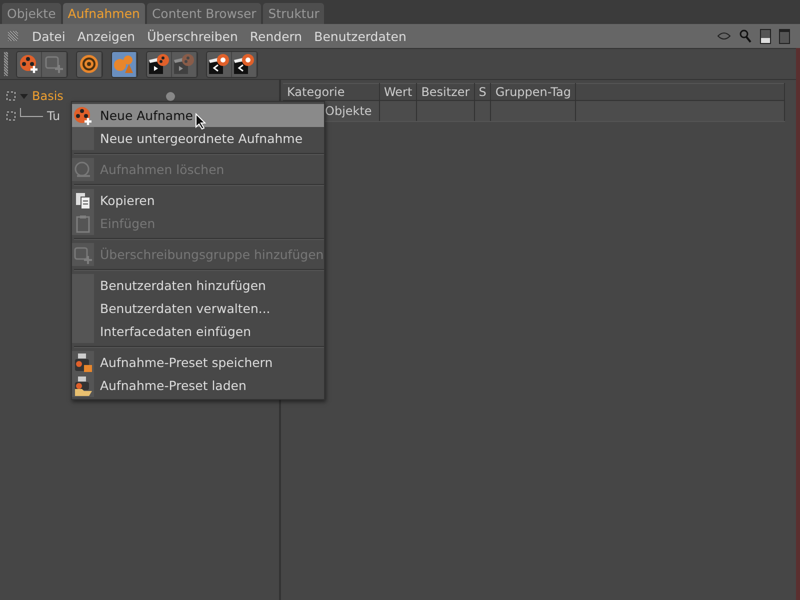  What do you see at coordinates (198, 200) in the screenshot?
I see `context-menu-item: Kopieren` at bounding box center [198, 200].